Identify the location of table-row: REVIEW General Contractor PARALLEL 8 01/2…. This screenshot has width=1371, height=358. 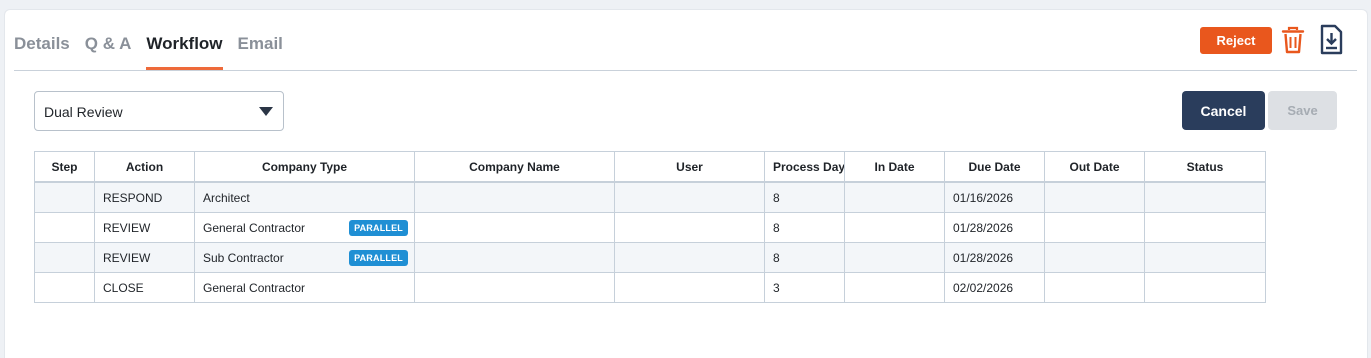
(650, 227).